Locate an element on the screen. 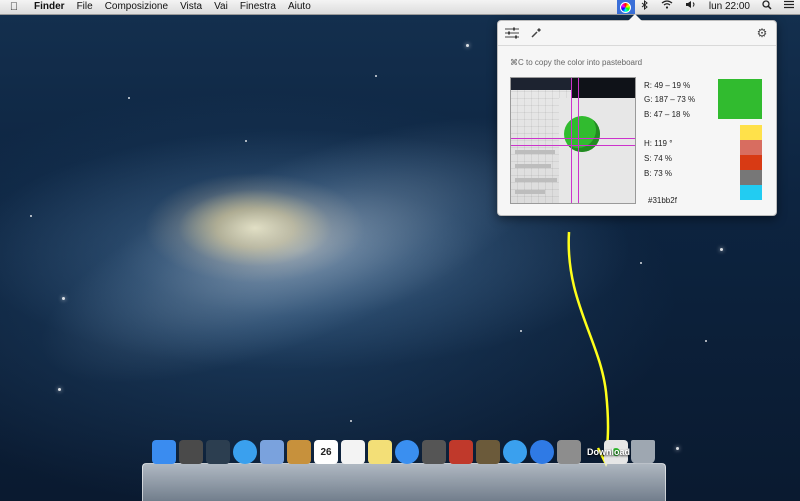 Image resolution: width=800 pixels, height=501 pixels. iphoto-icon is located at coordinates (488, 452).